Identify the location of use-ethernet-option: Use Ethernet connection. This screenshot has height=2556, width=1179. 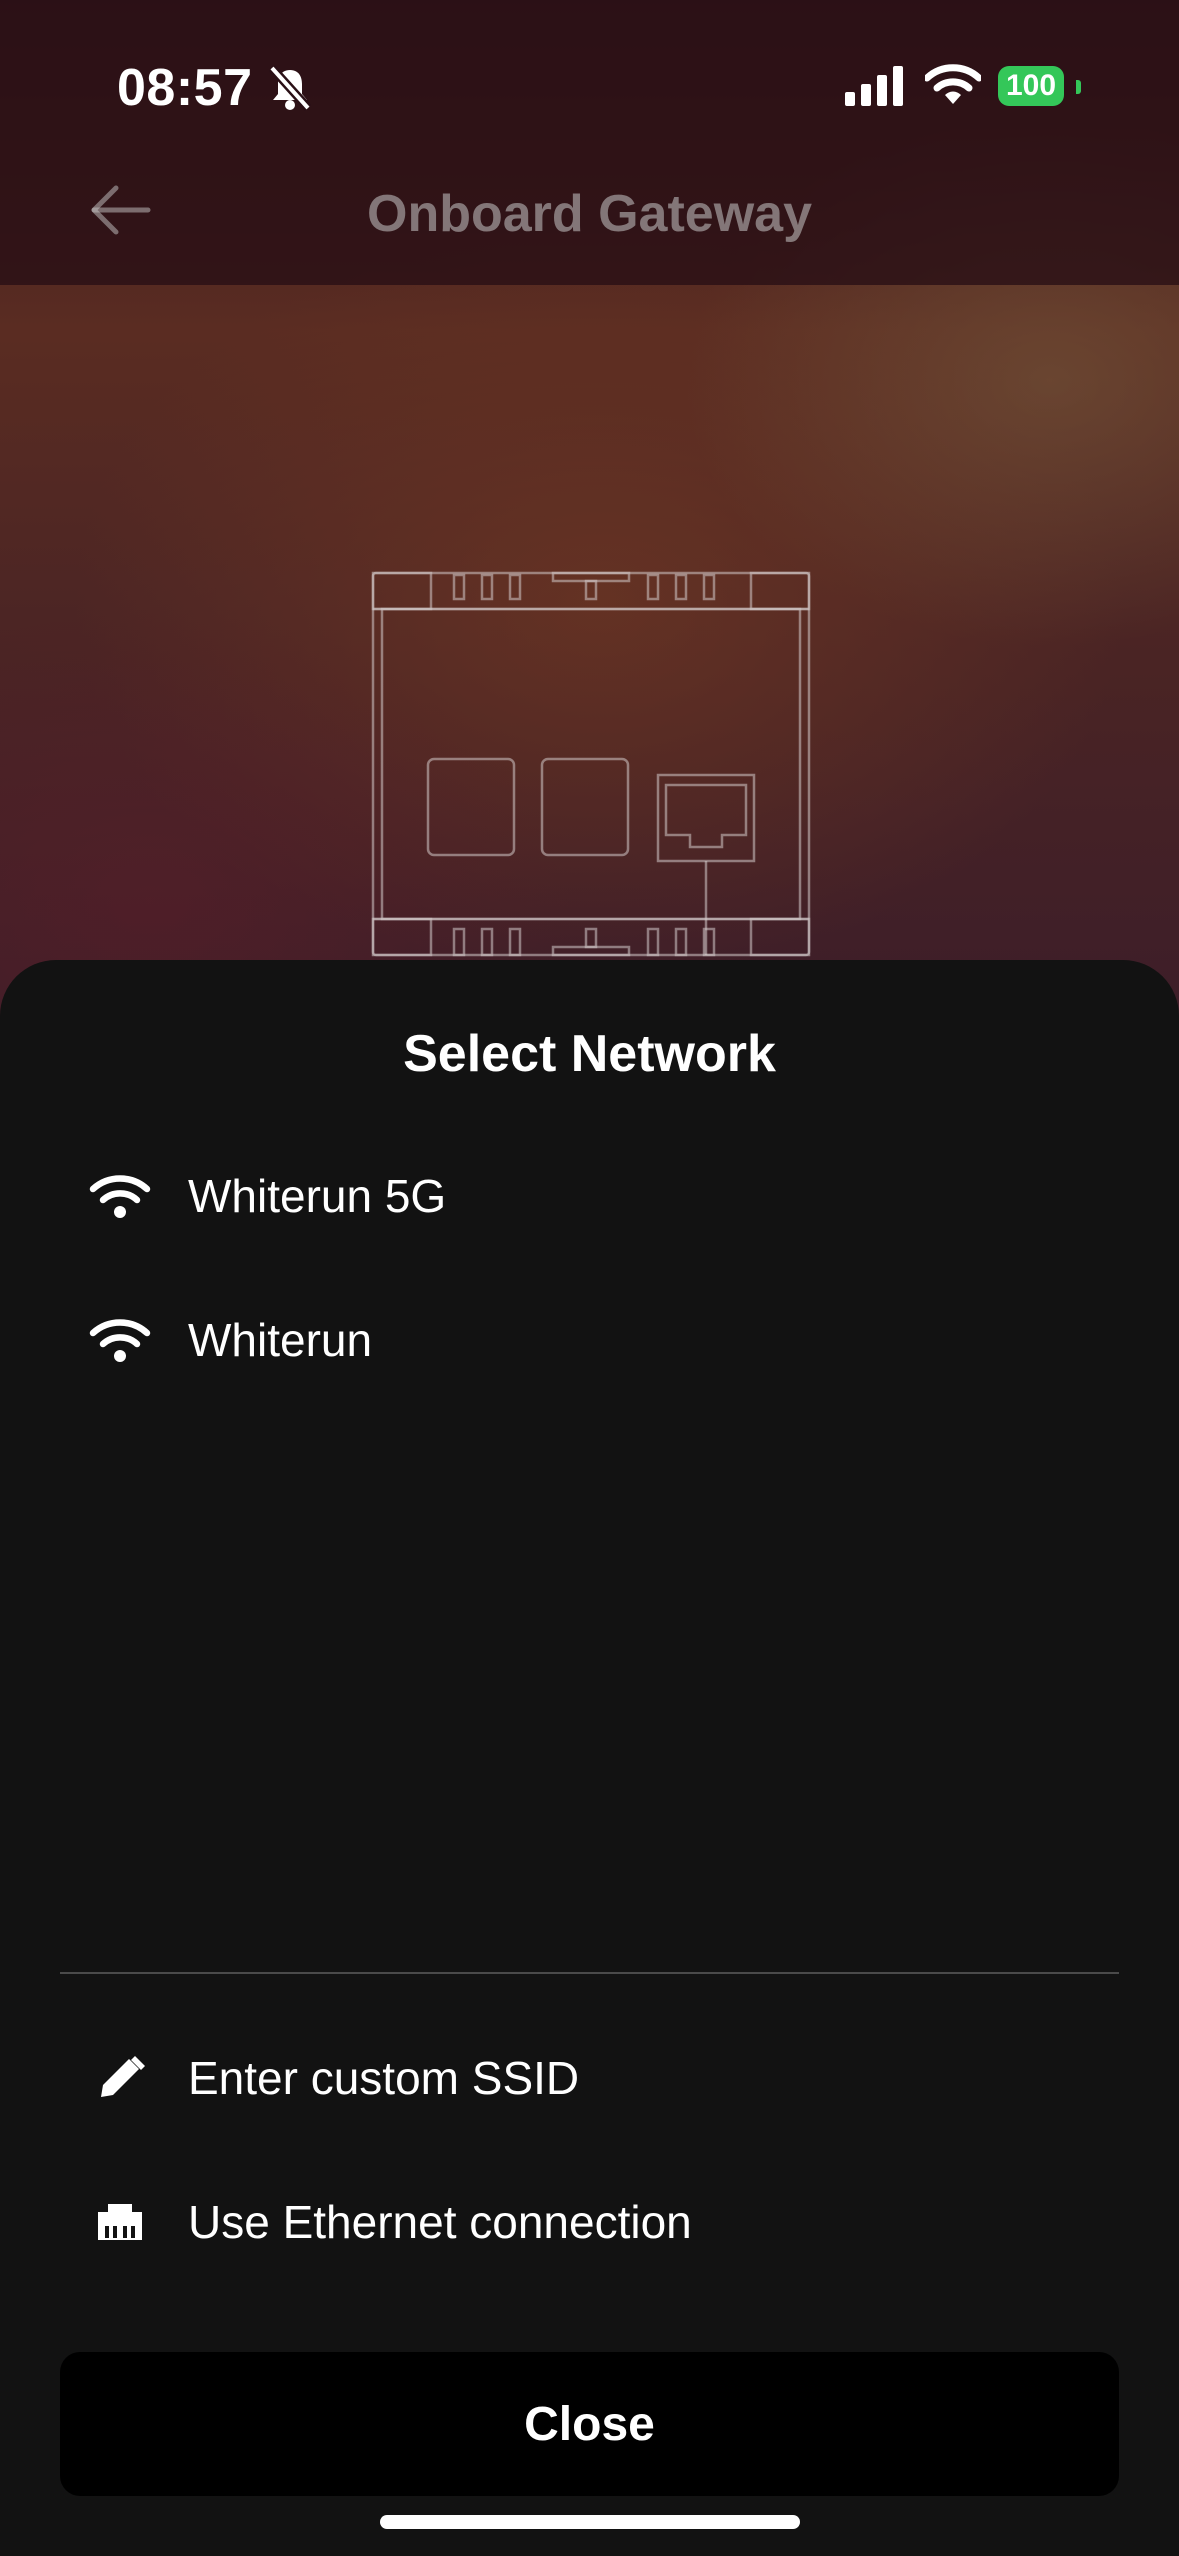
(590, 2222).